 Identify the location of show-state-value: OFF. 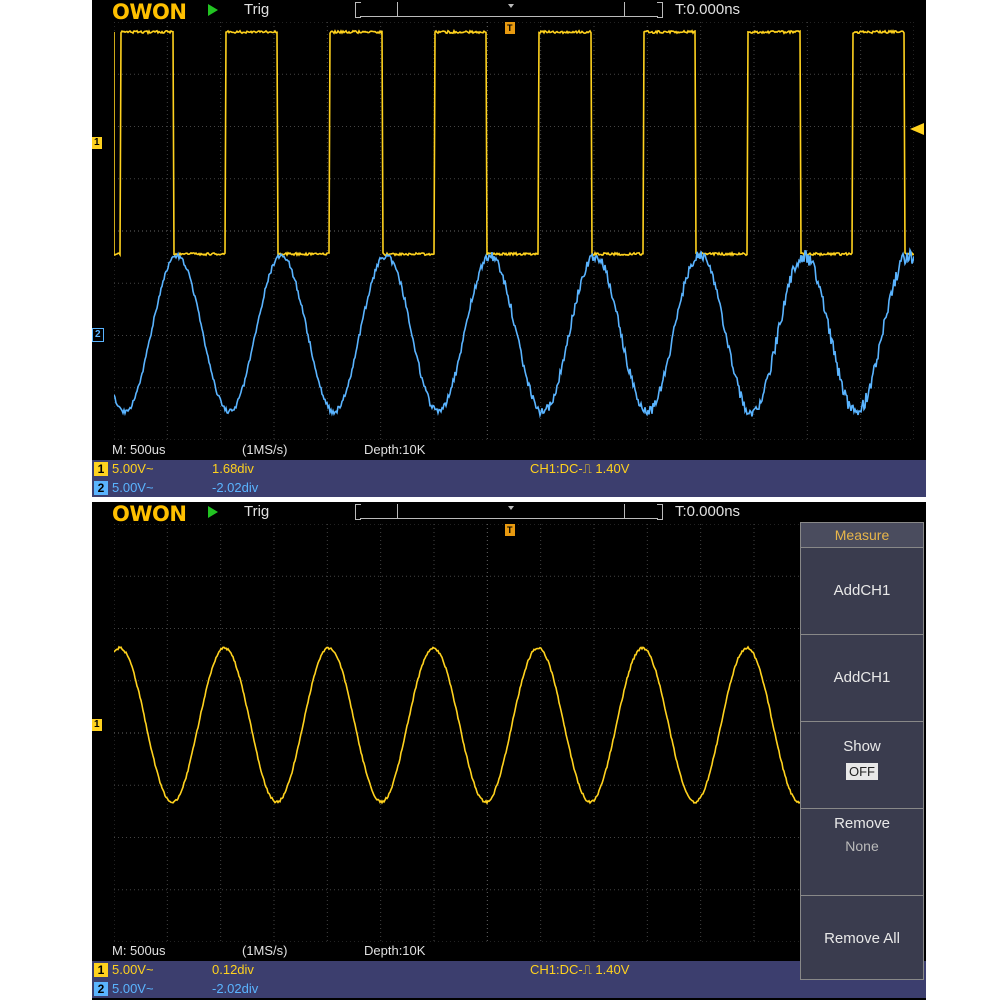
(862, 771).